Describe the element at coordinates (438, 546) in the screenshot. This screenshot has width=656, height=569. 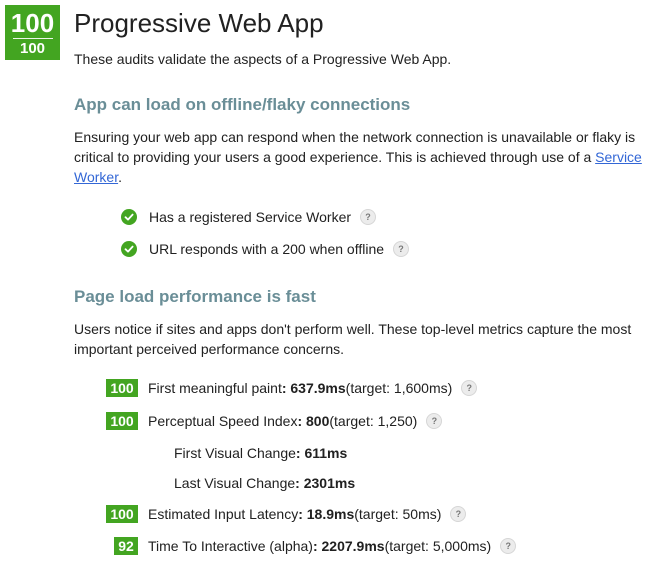
I see `metric-target: (target: 5,000ms)` at that location.